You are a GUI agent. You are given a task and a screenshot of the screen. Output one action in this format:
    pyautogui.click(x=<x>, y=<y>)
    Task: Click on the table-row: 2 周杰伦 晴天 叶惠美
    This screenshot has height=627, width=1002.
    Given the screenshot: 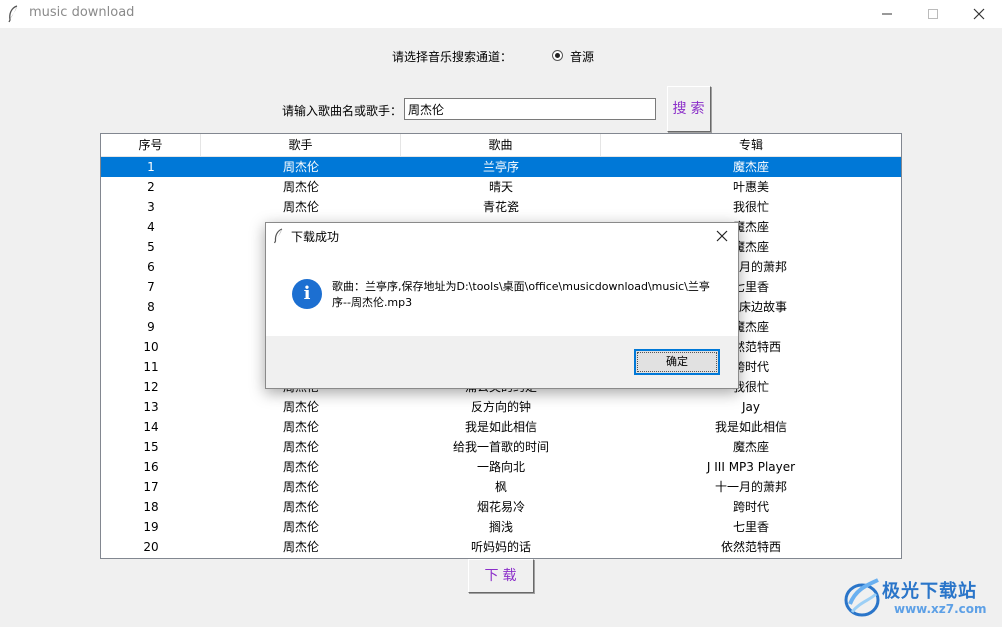 What is the action you would take?
    pyautogui.click(x=501, y=187)
    